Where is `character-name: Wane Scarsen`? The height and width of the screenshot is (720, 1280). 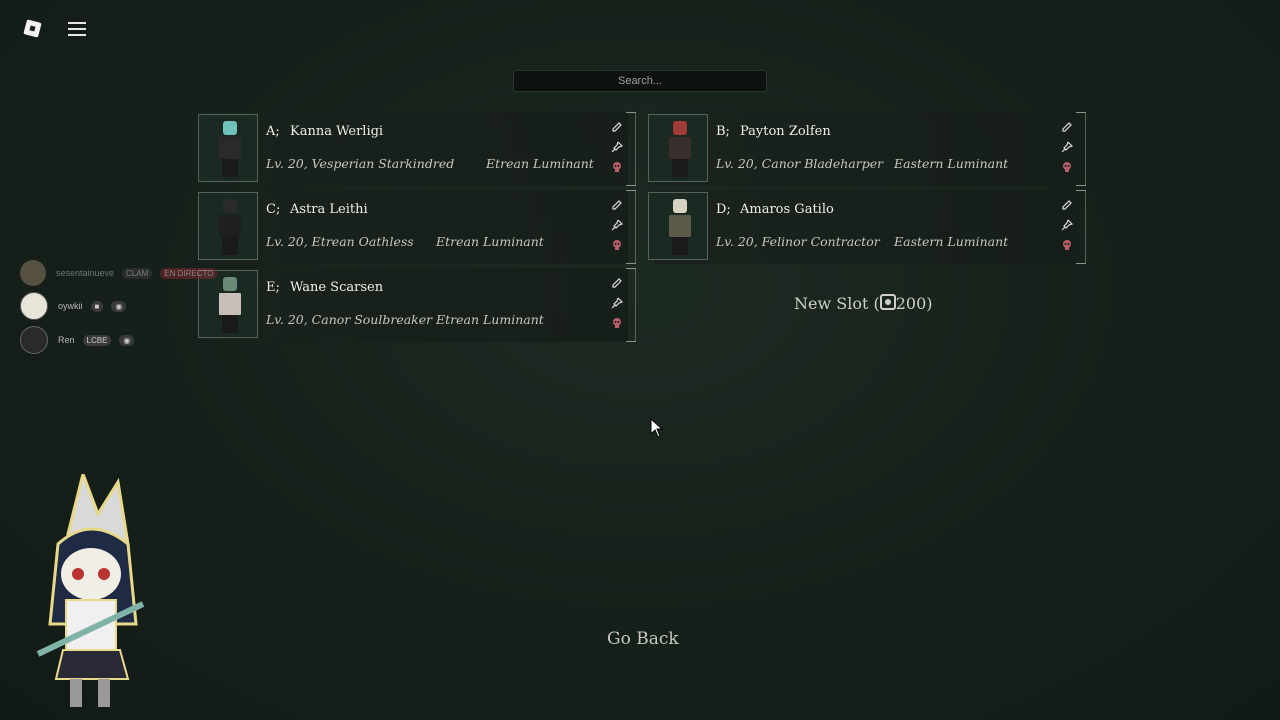 character-name: Wane Scarsen is located at coordinates (337, 287).